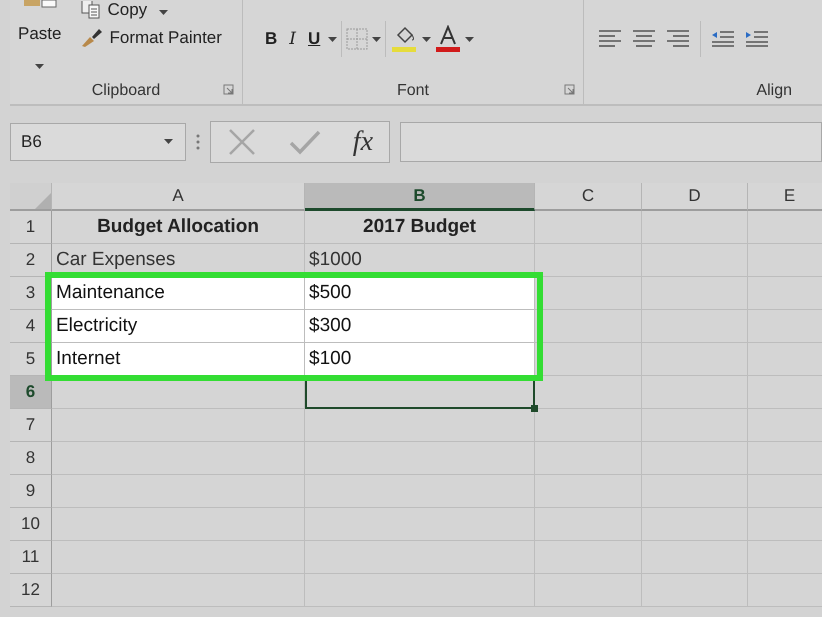 This screenshot has width=822, height=617. What do you see at coordinates (98, 141) in the screenshot?
I see `name-box: B6` at bounding box center [98, 141].